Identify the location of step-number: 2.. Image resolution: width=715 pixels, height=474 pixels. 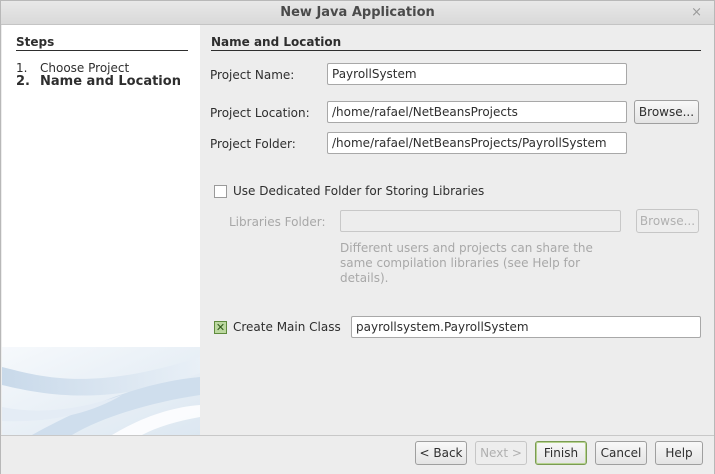
(23, 81).